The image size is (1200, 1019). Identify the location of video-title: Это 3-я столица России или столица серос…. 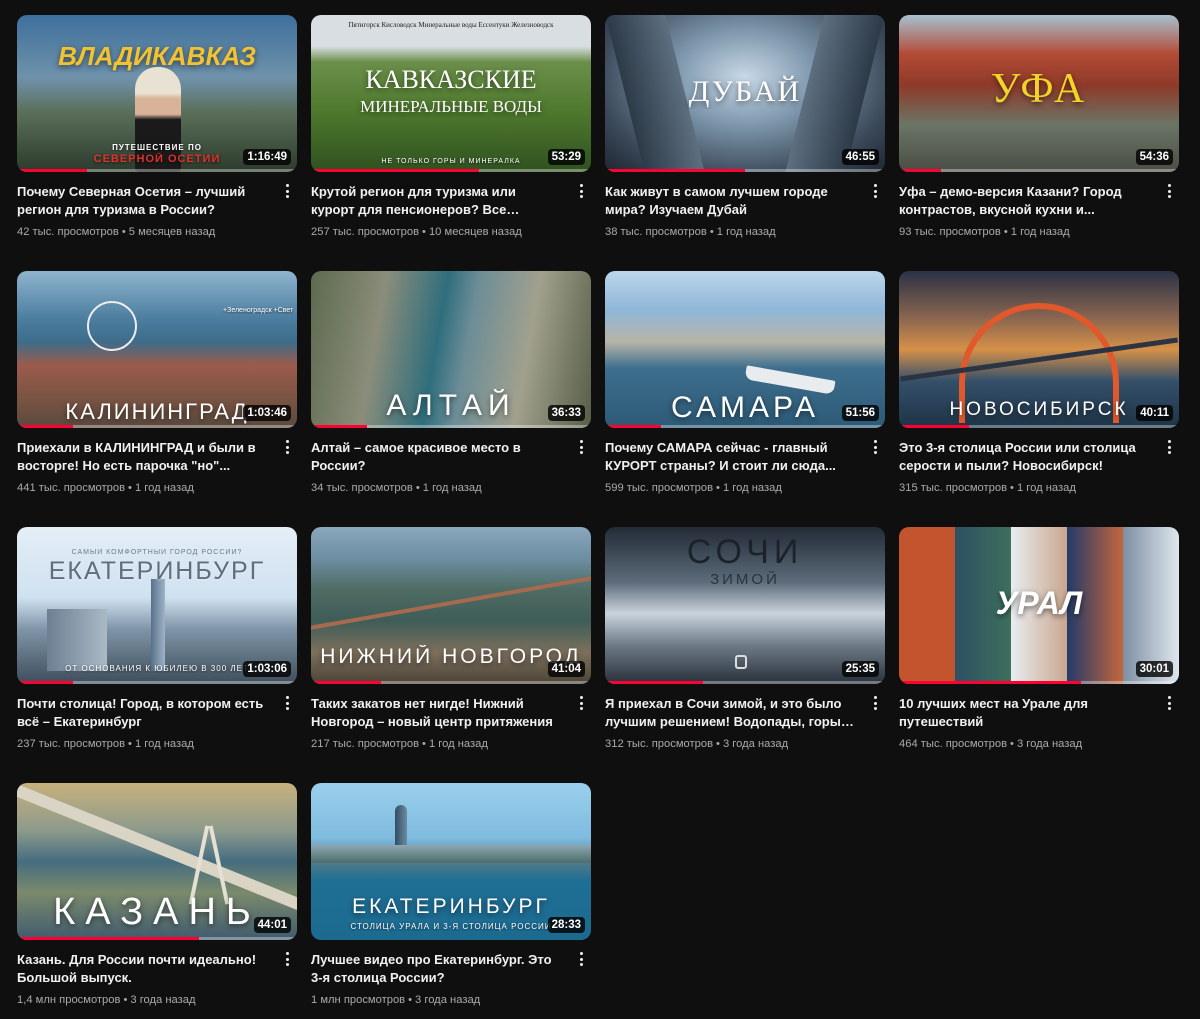
(1024, 457).